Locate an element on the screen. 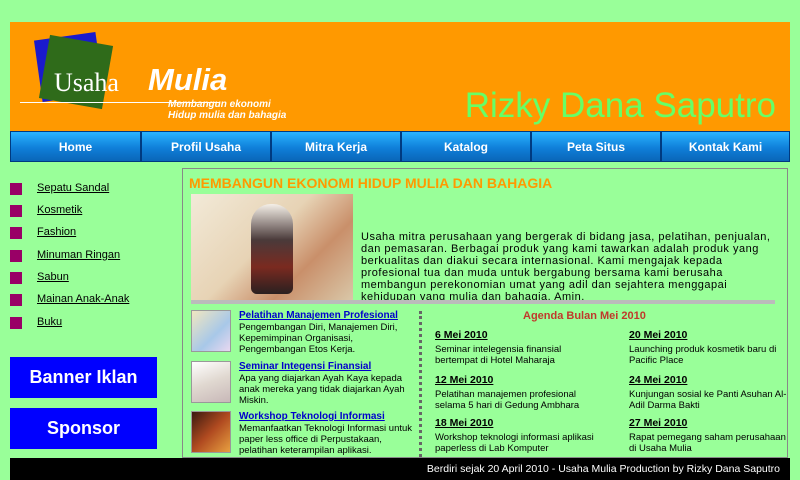 The height and width of the screenshot is (480, 800). sidebar-item-label: Buku is located at coordinates (49, 322).